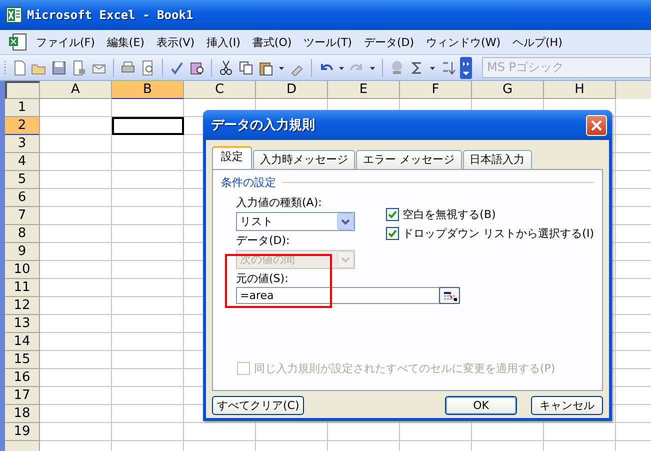 Image resolution: width=651 pixels, height=451 pixels. Describe the element at coordinates (22, 216) in the screenshot. I see `row-header: 7` at that location.